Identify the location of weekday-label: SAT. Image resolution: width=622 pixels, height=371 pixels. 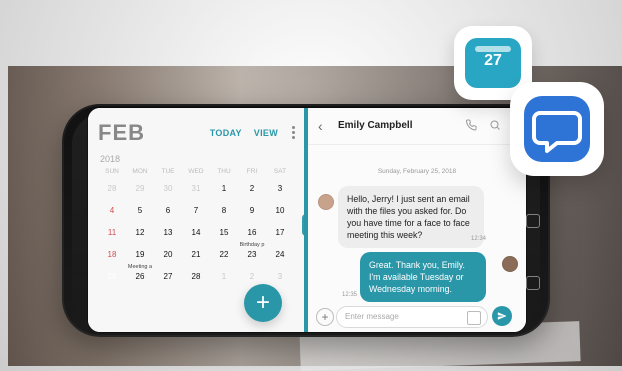
(280, 171).